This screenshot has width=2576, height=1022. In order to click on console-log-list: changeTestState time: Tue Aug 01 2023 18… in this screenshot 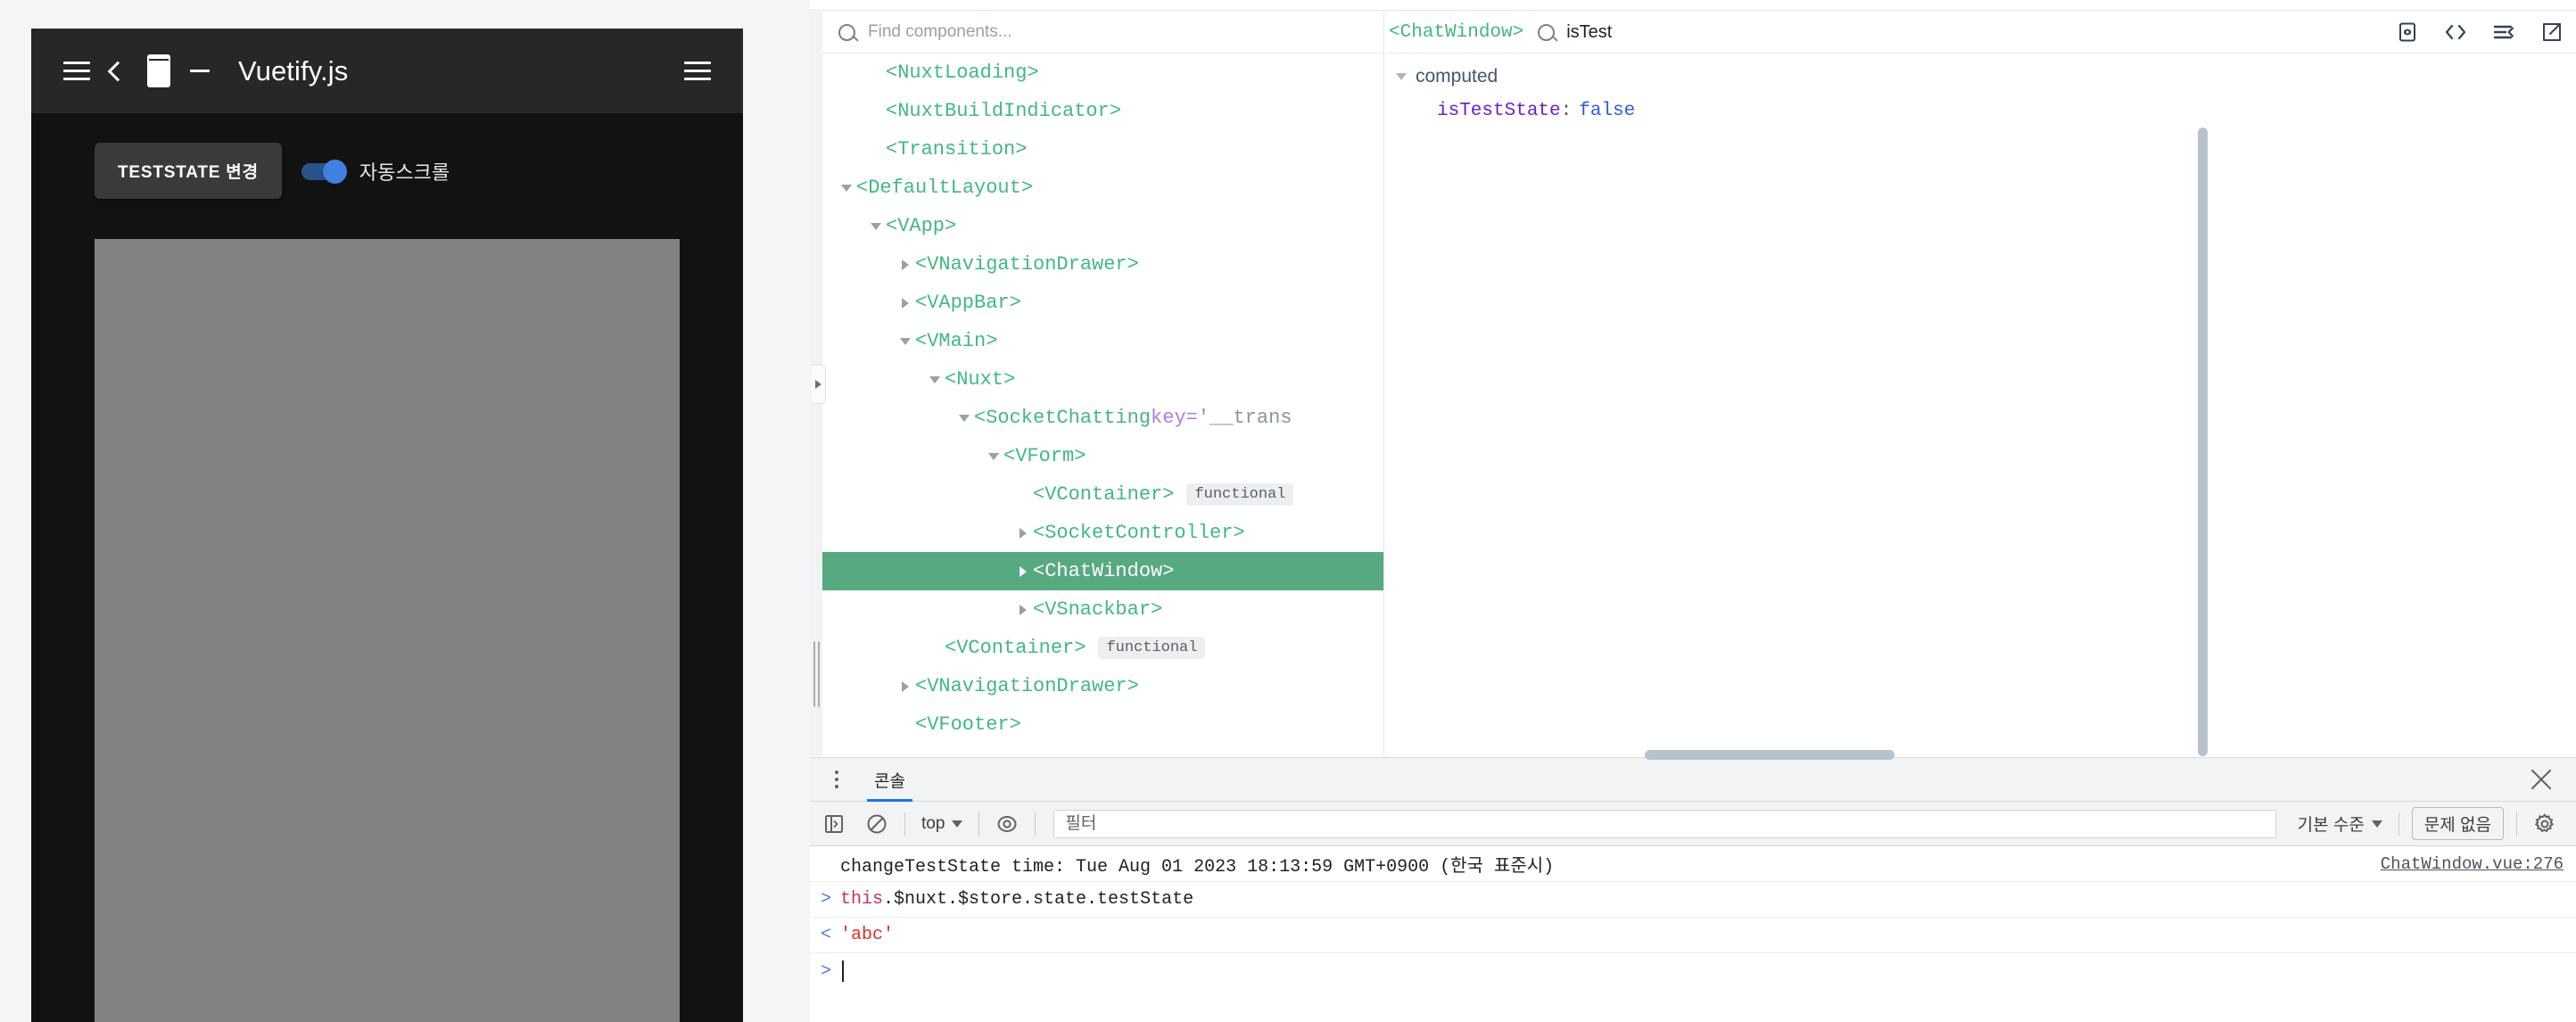, I will do `click(1693, 934)`.